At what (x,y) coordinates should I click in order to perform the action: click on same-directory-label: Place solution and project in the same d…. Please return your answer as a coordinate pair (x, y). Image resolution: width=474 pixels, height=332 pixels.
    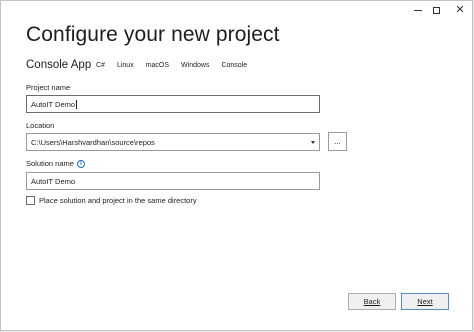
    Looking at the image, I should click on (118, 200).